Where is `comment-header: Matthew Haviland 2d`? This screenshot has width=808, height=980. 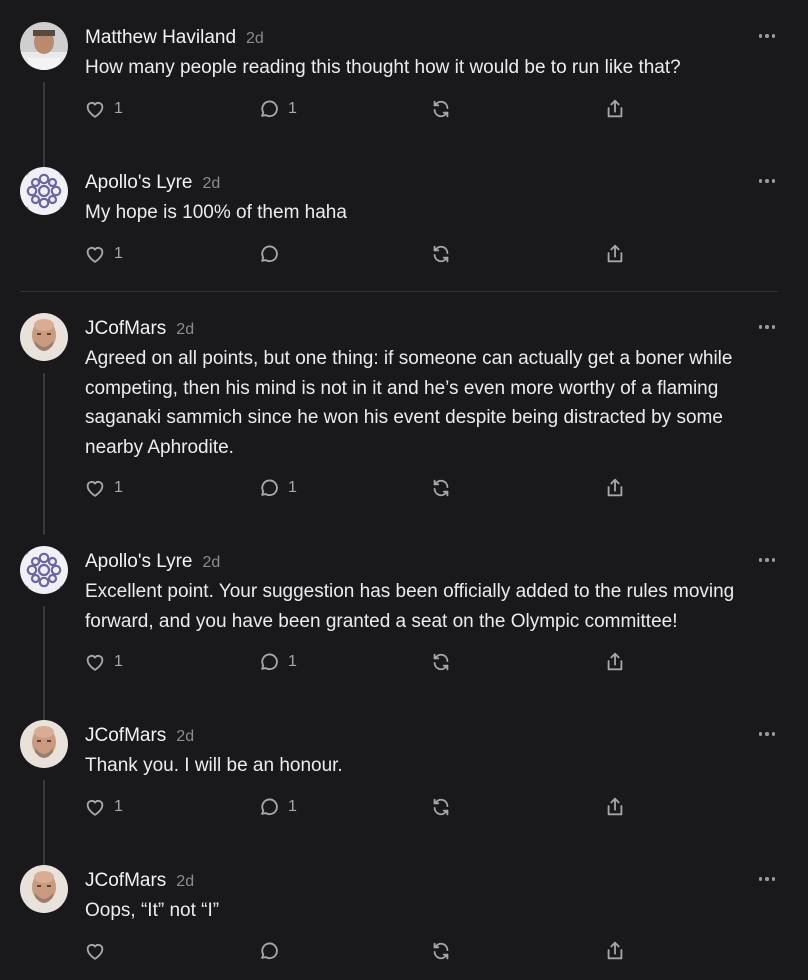
comment-header: Matthew Haviland 2d is located at coordinates (174, 39).